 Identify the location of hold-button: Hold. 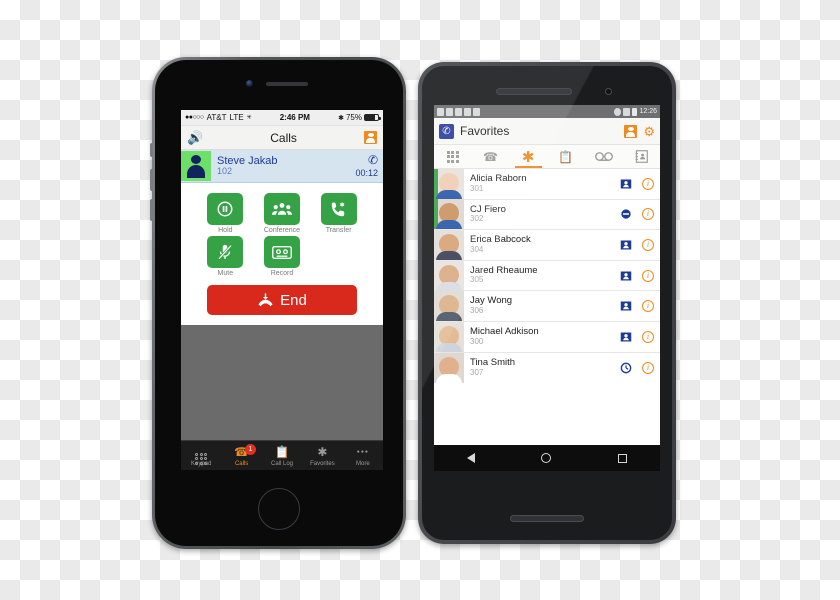
(225, 213).